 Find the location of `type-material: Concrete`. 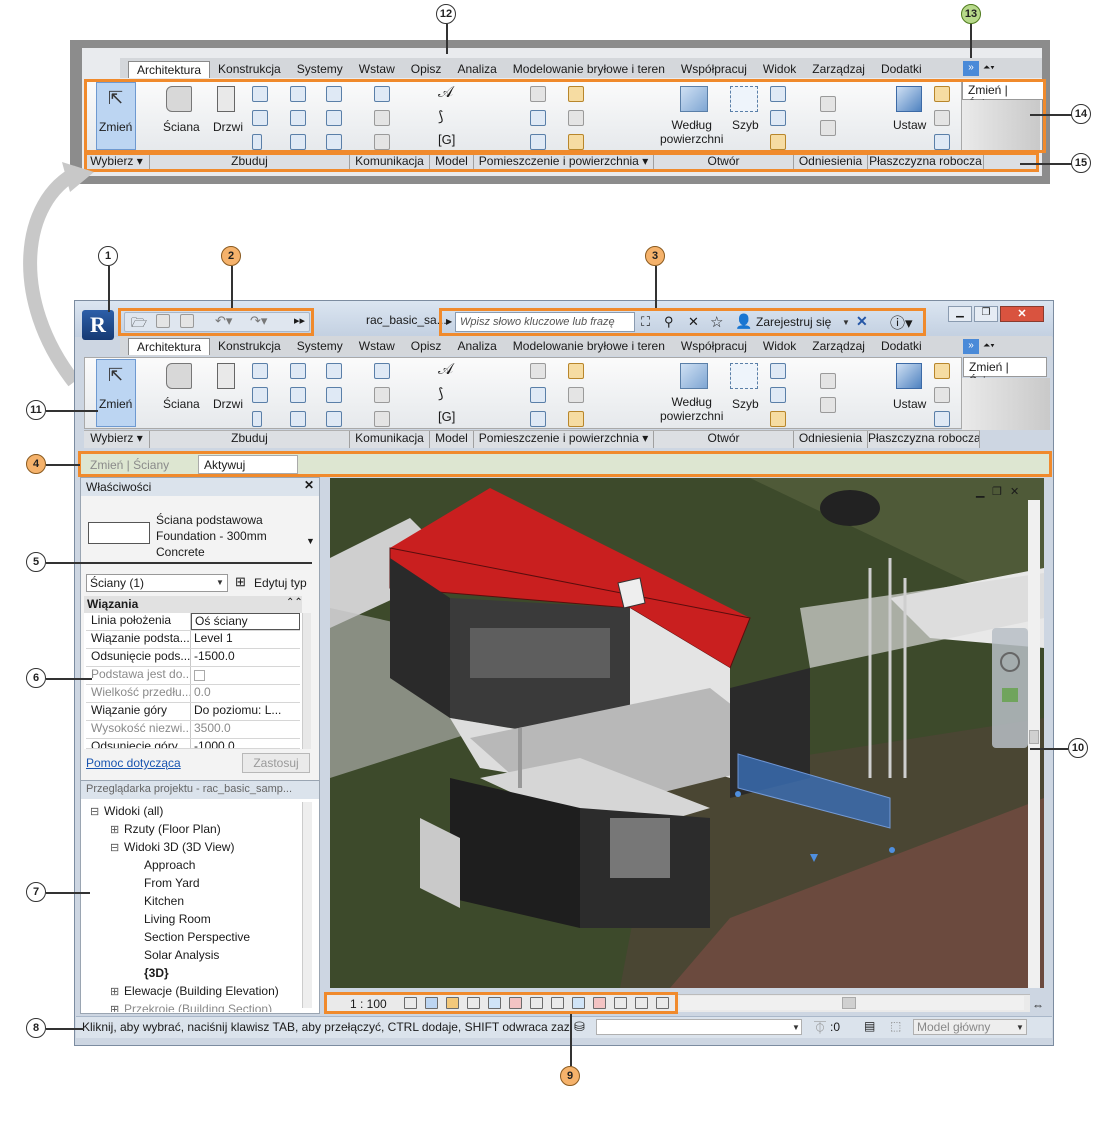

type-material: Concrete is located at coordinates (180, 552).